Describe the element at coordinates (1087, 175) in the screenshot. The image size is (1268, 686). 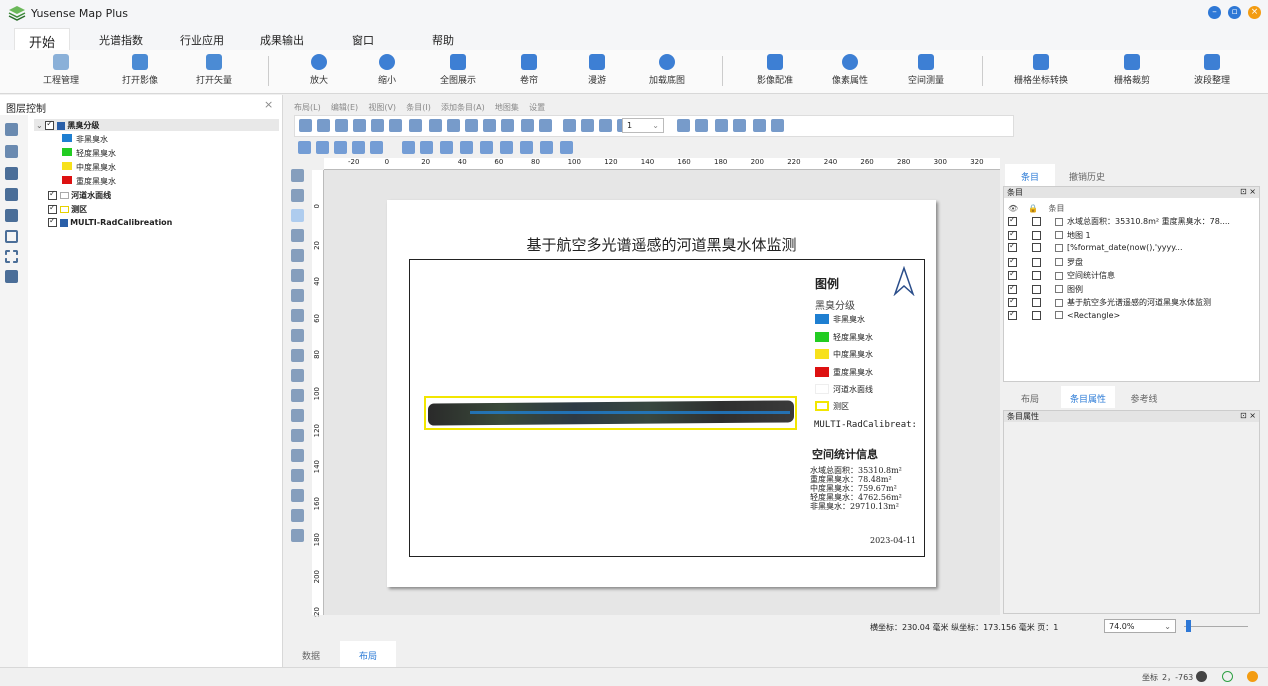
I see `tab-undo-history: 撤销历史` at that location.